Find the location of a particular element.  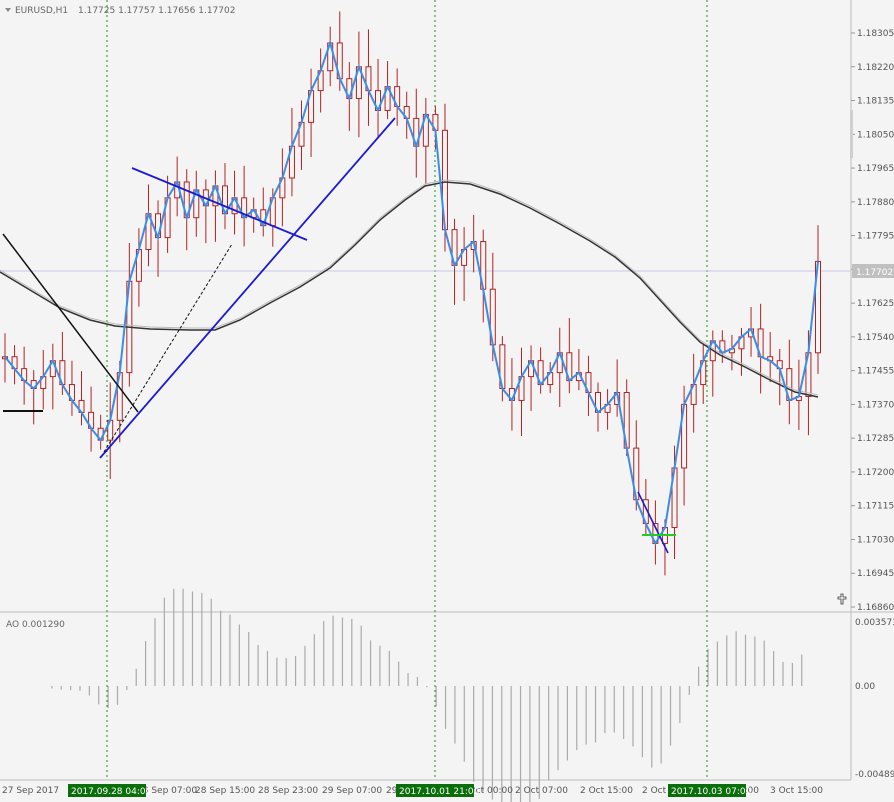

price-tick-label: 1.17795 is located at coordinates (875, 237).